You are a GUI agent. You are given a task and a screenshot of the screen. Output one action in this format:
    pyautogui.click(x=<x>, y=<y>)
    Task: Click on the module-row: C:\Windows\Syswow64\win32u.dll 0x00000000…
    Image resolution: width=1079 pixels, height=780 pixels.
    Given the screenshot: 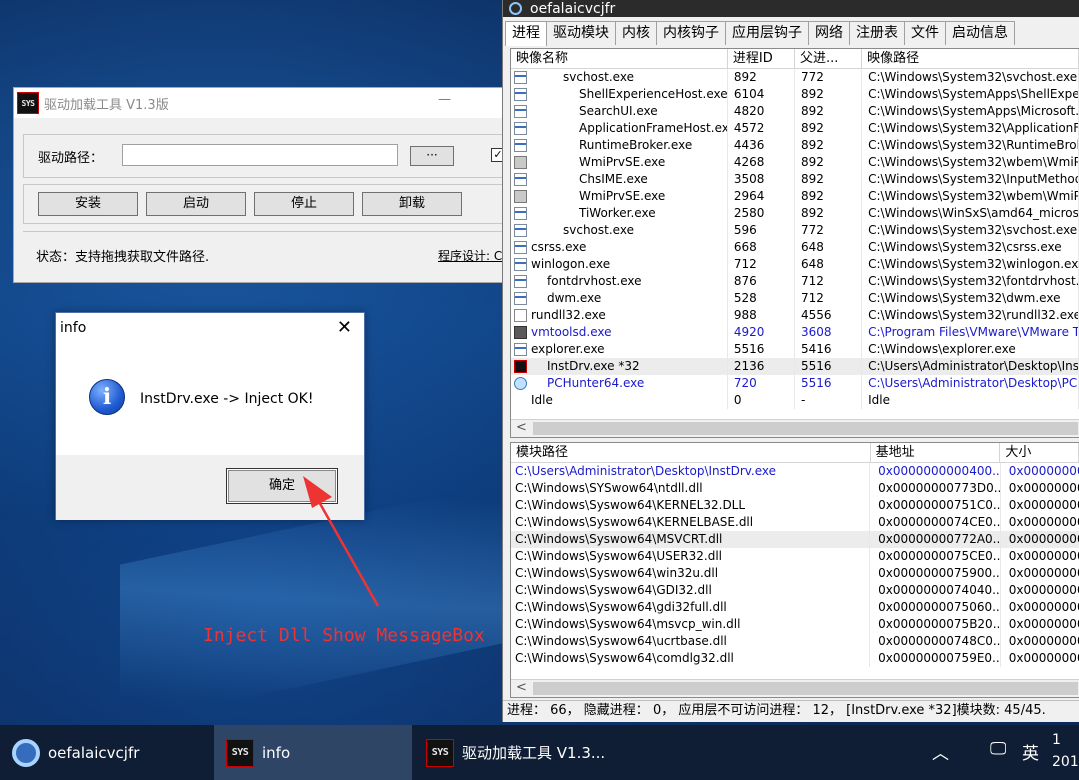 What is the action you would take?
    pyautogui.click(x=795, y=573)
    